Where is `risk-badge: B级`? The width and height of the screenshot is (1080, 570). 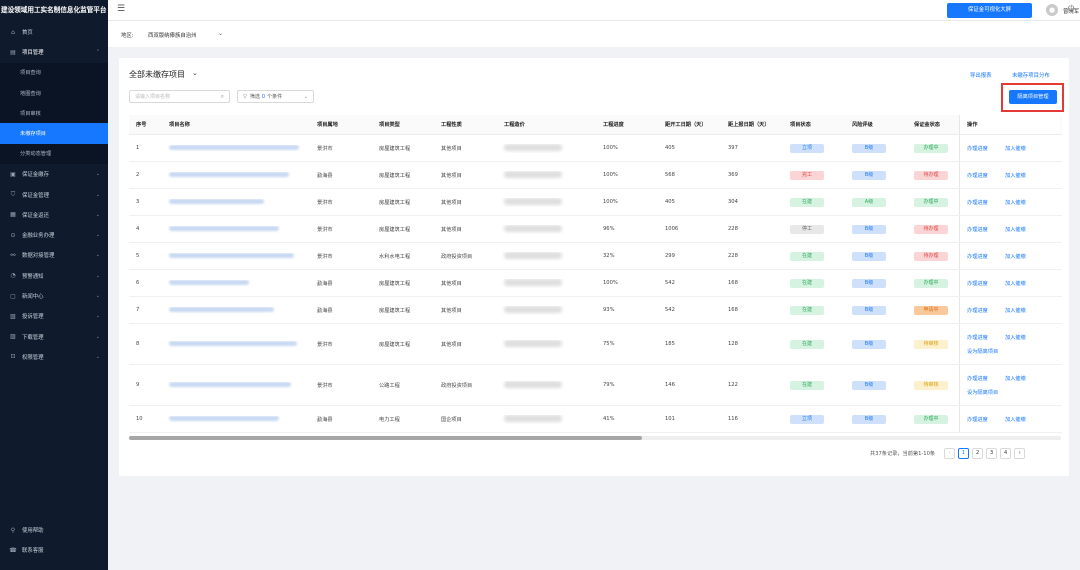 risk-badge: B级 is located at coordinates (869, 385).